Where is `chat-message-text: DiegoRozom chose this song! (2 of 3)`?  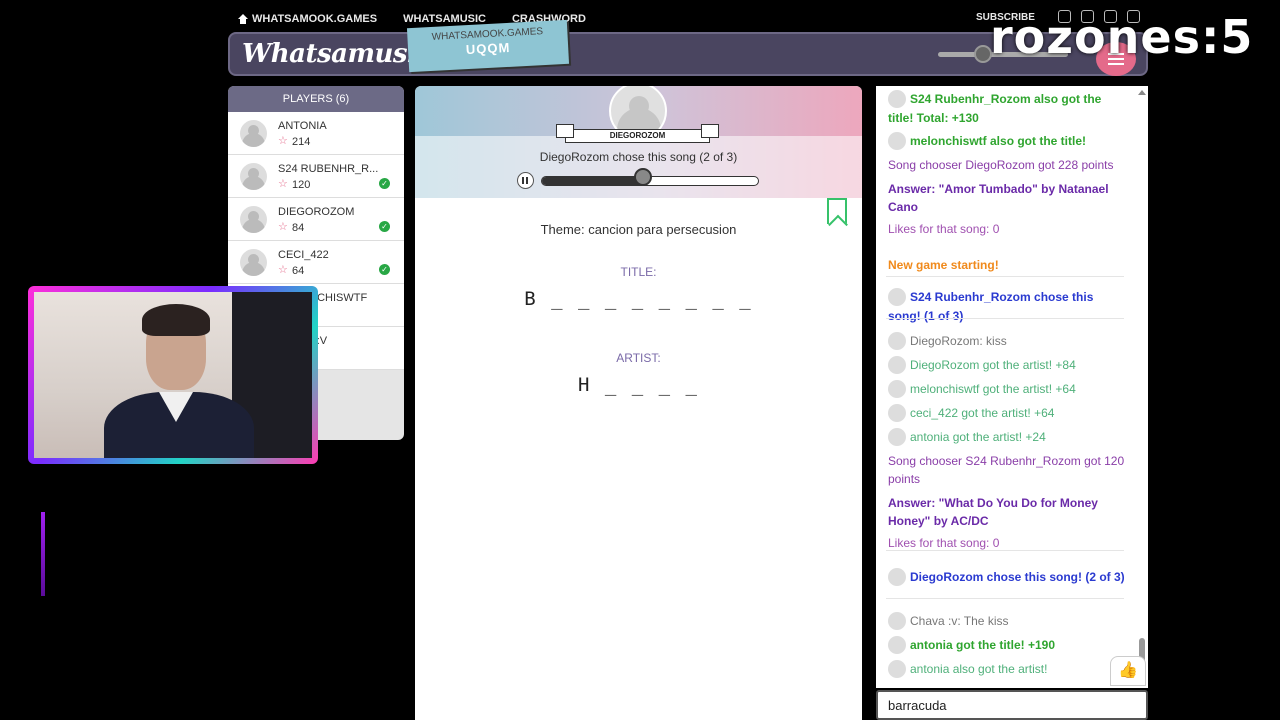 chat-message-text: DiegoRozom chose this song! (2 of 3) is located at coordinates (1017, 577).